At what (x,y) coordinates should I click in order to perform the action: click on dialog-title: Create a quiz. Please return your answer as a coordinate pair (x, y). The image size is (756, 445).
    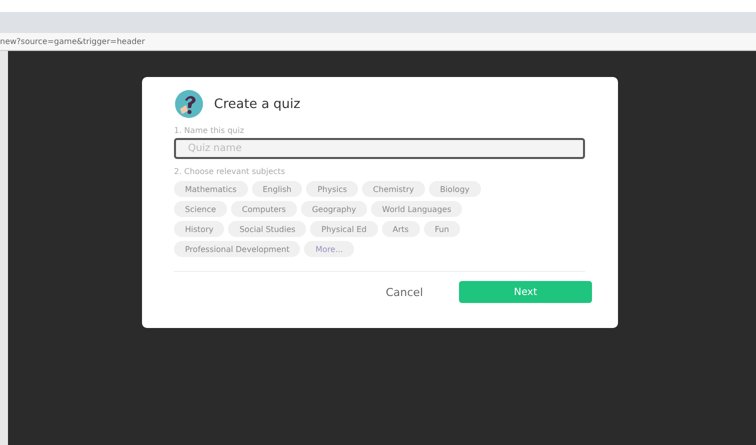
    Looking at the image, I should click on (257, 104).